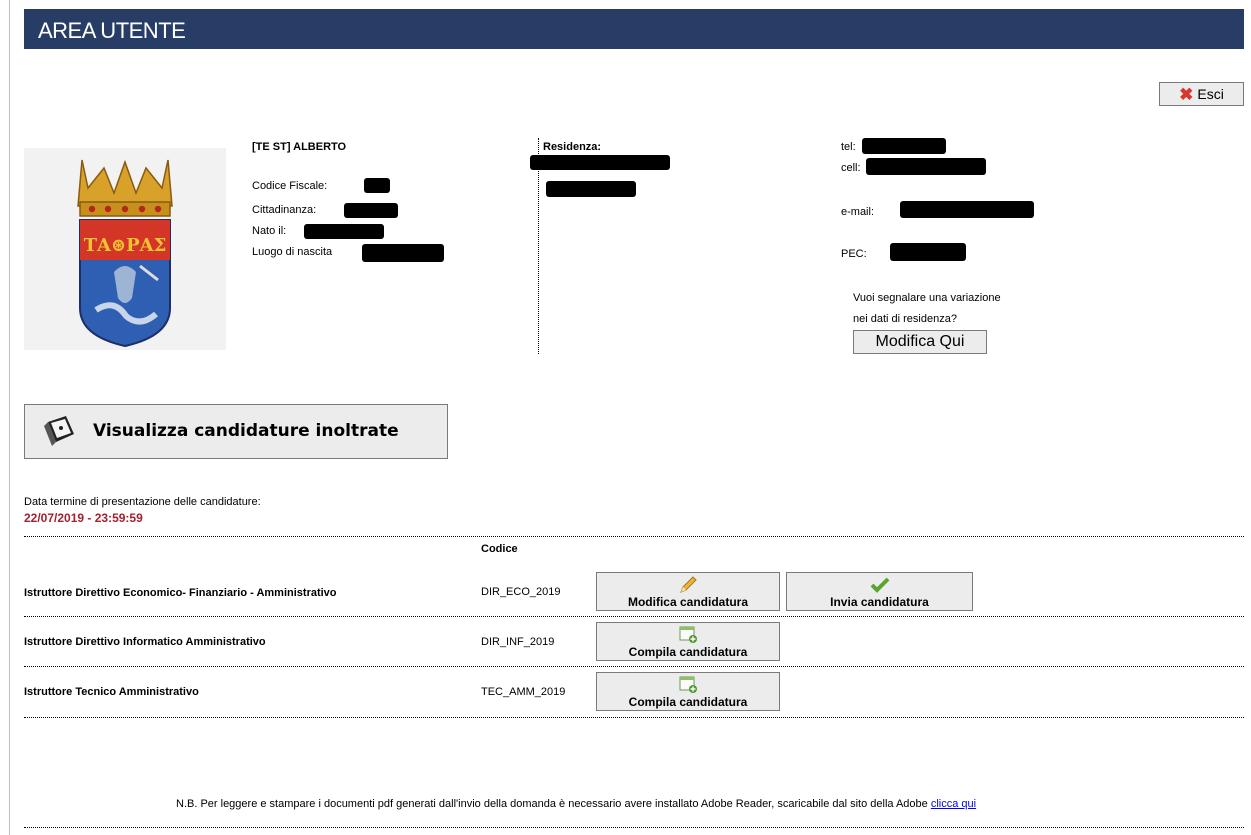 This screenshot has width=1251, height=835. What do you see at coordinates (83, 518) in the screenshot?
I see `deadline-value: 22/07/2019 - 23:59:59` at bounding box center [83, 518].